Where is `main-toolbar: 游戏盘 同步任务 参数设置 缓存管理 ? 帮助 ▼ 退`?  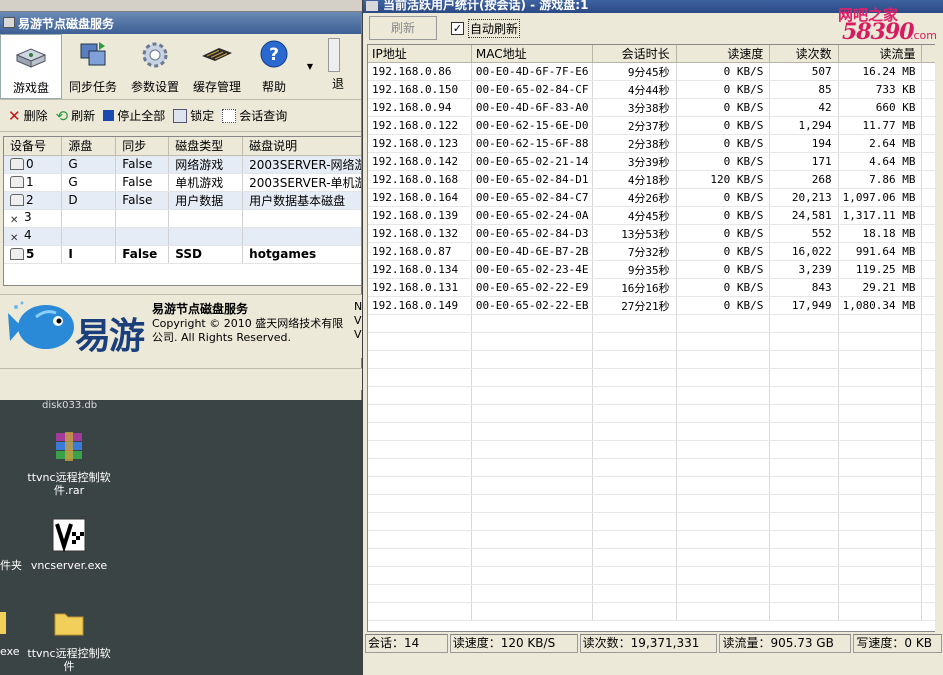 main-toolbar: 游戏盘 同步任务 参数设置 缓存管理 ? 帮助 ▼ 退 is located at coordinates (180, 67).